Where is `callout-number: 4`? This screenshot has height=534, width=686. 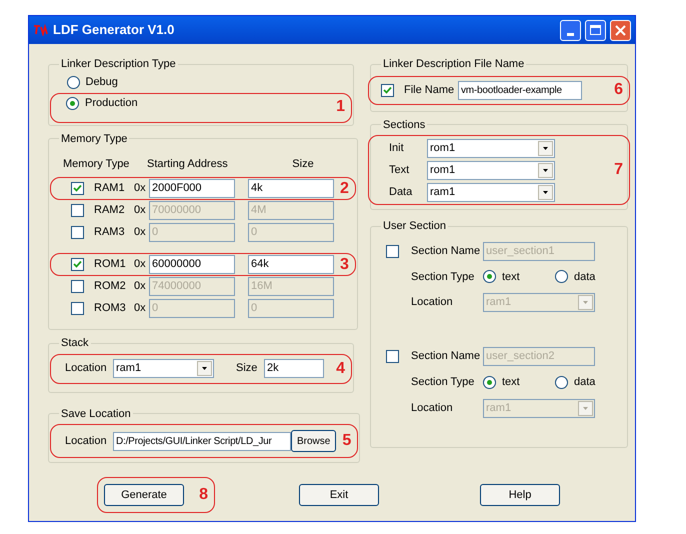 callout-number: 4 is located at coordinates (340, 368).